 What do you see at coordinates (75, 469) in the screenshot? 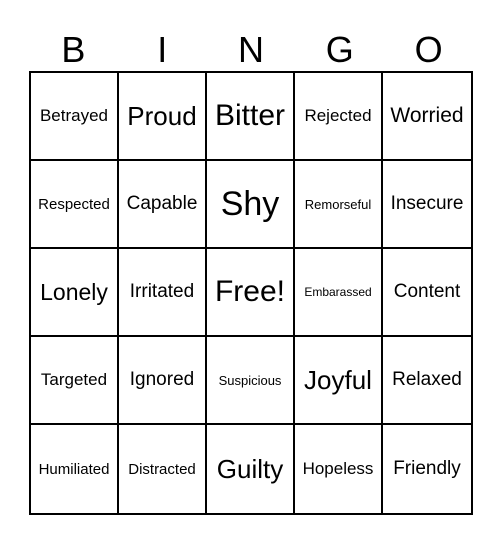
I see `bingo-cell: Humiliated` at bounding box center [75, 469].